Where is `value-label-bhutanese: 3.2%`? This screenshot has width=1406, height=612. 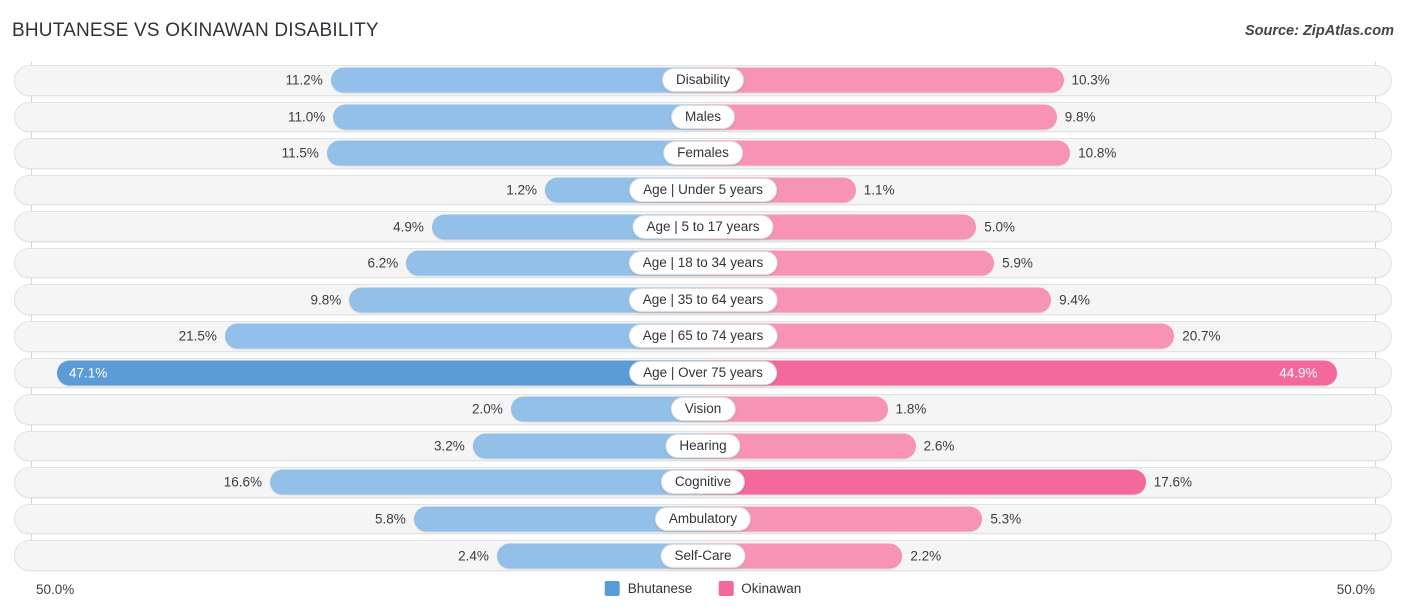
value-label-bhutanese: 3.2% is located at coordinates (449, 446).